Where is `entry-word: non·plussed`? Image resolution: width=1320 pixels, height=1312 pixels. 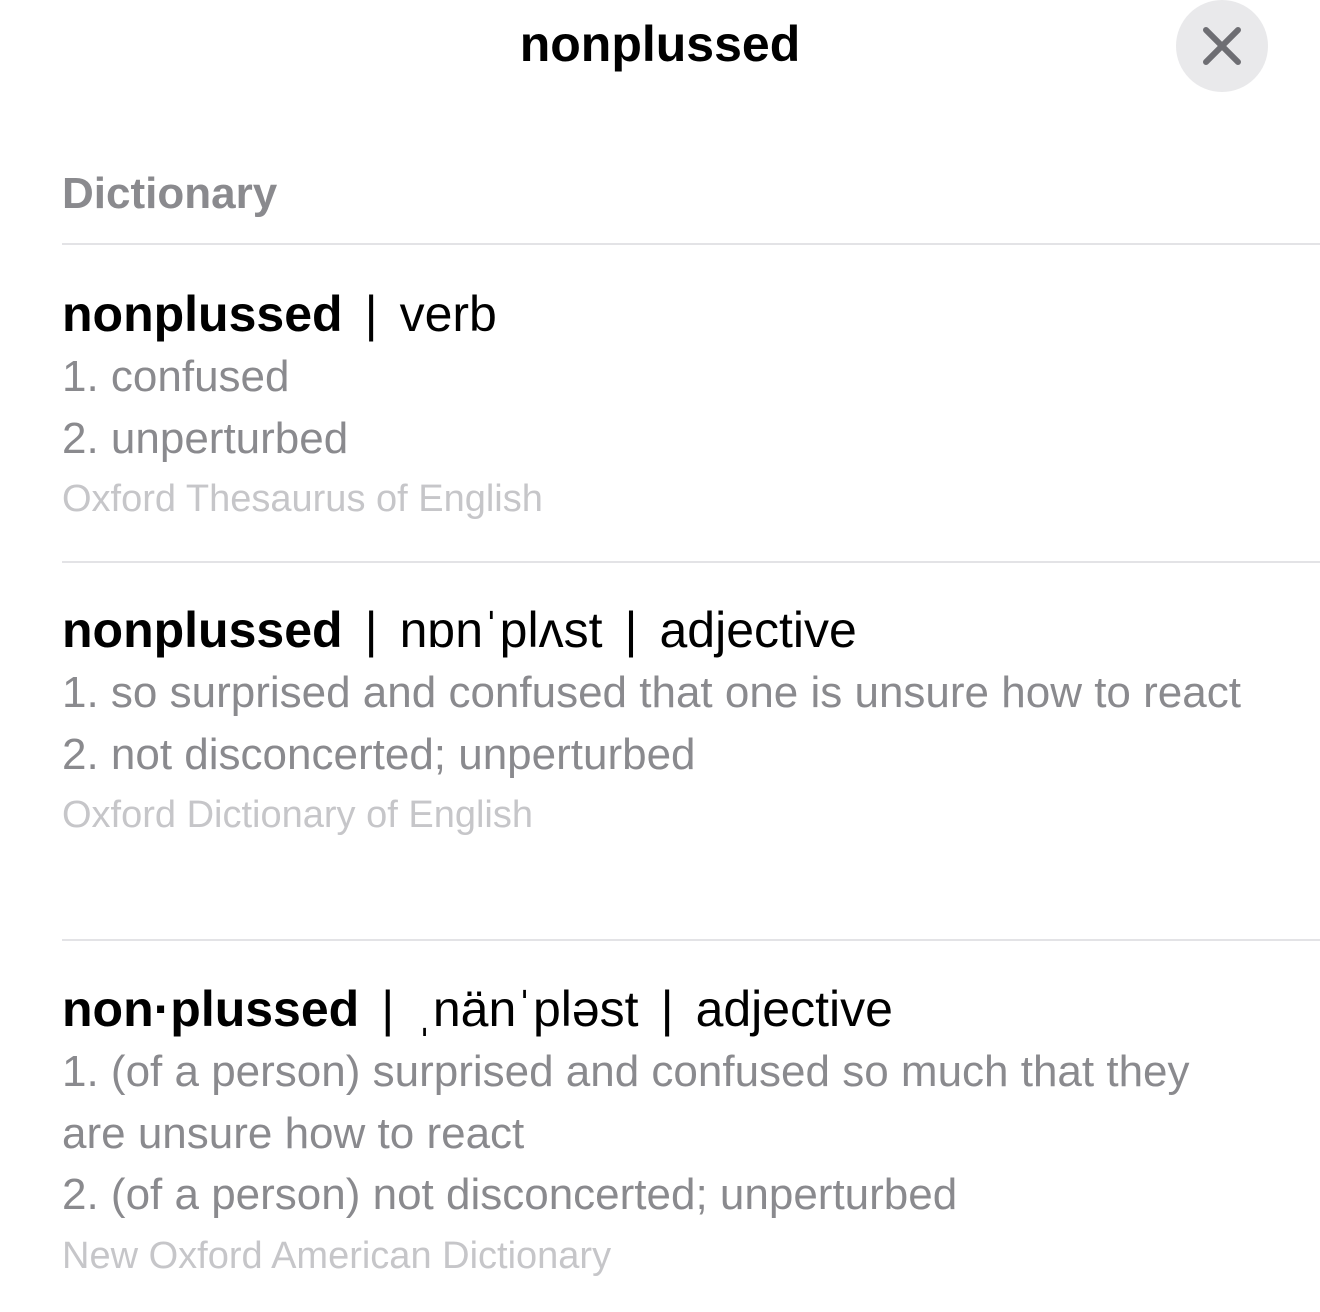 entry-word: non·plussed is located at coordinates (211, 1009).